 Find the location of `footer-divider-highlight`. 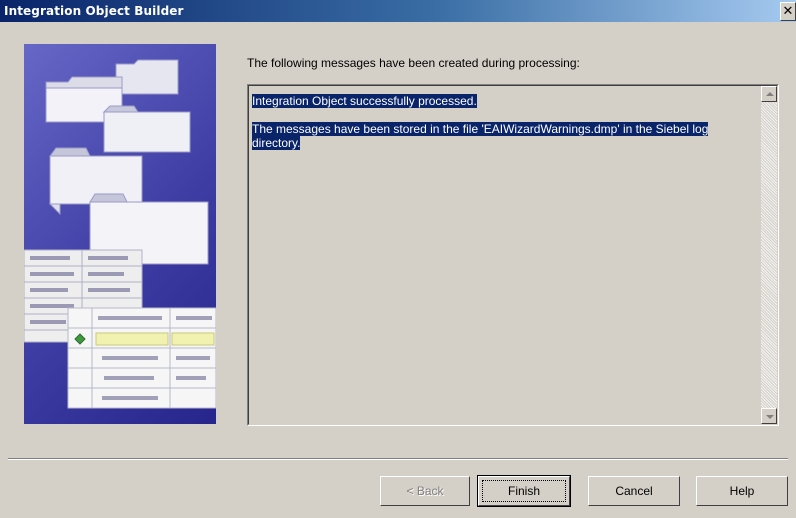

footer-divider-highlight is located at coordinates (398, 459).